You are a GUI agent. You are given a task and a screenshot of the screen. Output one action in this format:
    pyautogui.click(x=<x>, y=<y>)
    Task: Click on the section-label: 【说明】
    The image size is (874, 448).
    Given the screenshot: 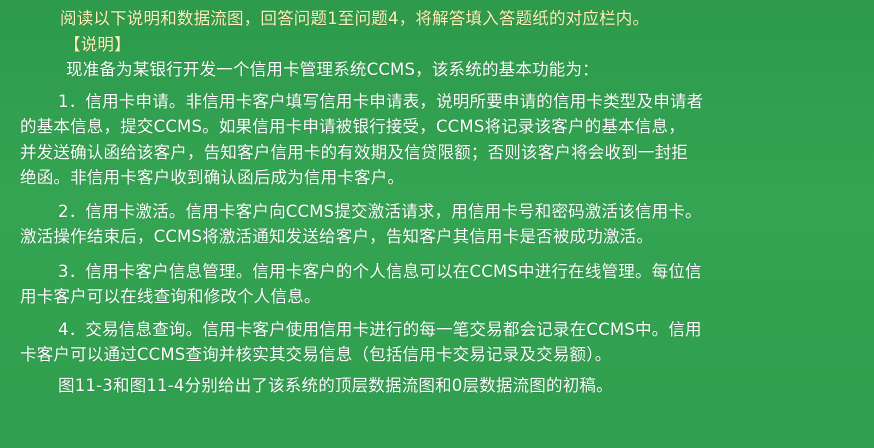 What is the action you would take?
    pyautogui.click(x=97, y=44)
    